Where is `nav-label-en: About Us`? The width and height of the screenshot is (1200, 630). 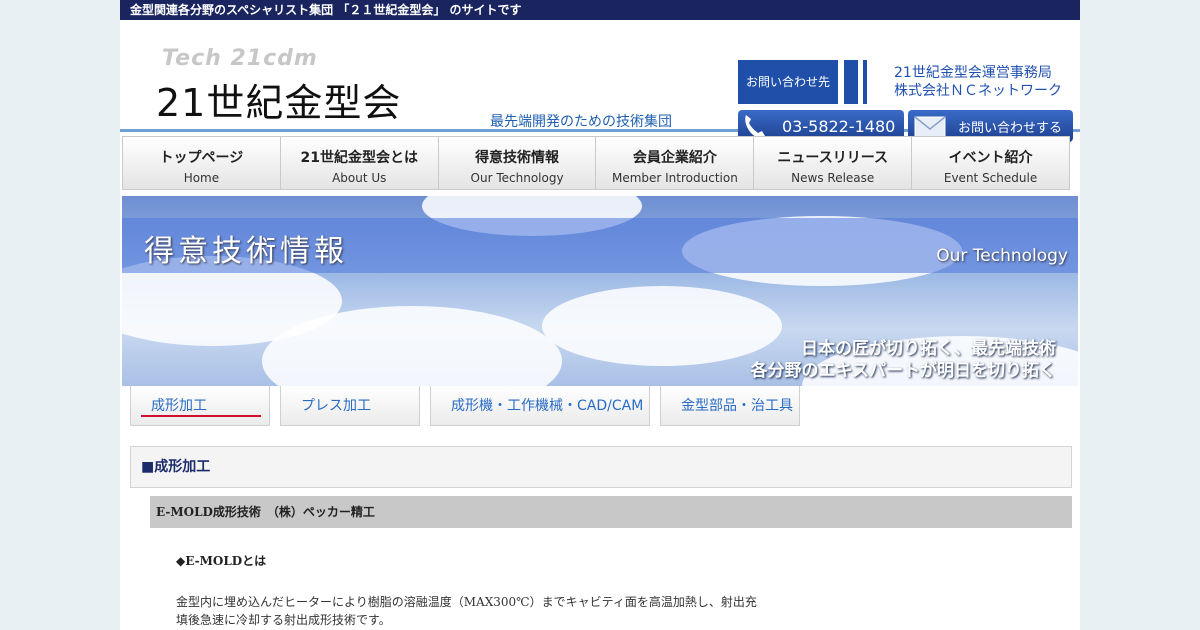 nav-label-en: About Us is located at coordinates (359, 178).